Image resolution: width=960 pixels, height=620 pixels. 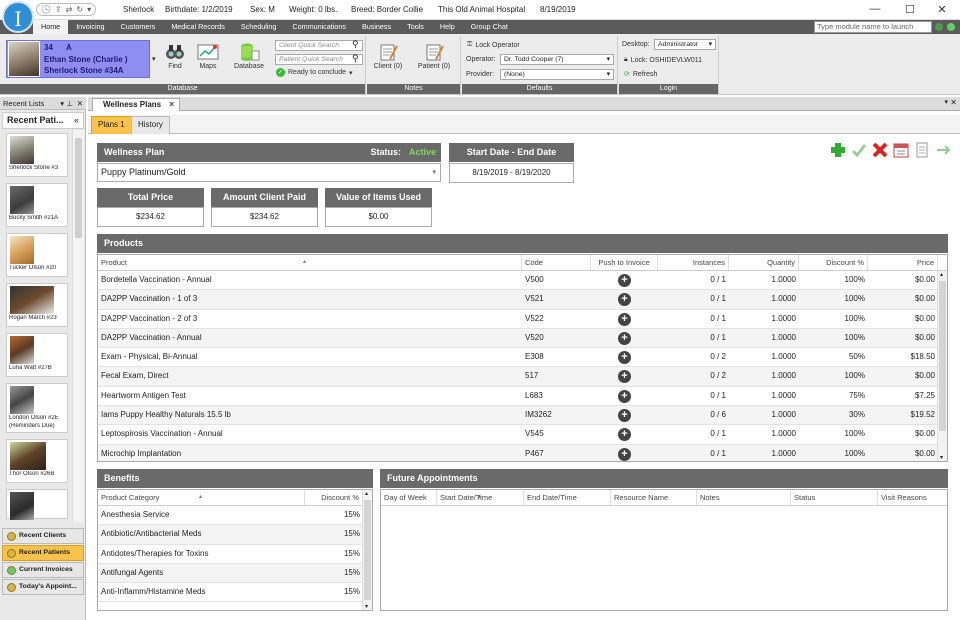 What do you see at coordinates (912, 497) in the screenshot?
I see `column-header-visit-reasons: Visit Reasons` at bounding box center [912, 497].